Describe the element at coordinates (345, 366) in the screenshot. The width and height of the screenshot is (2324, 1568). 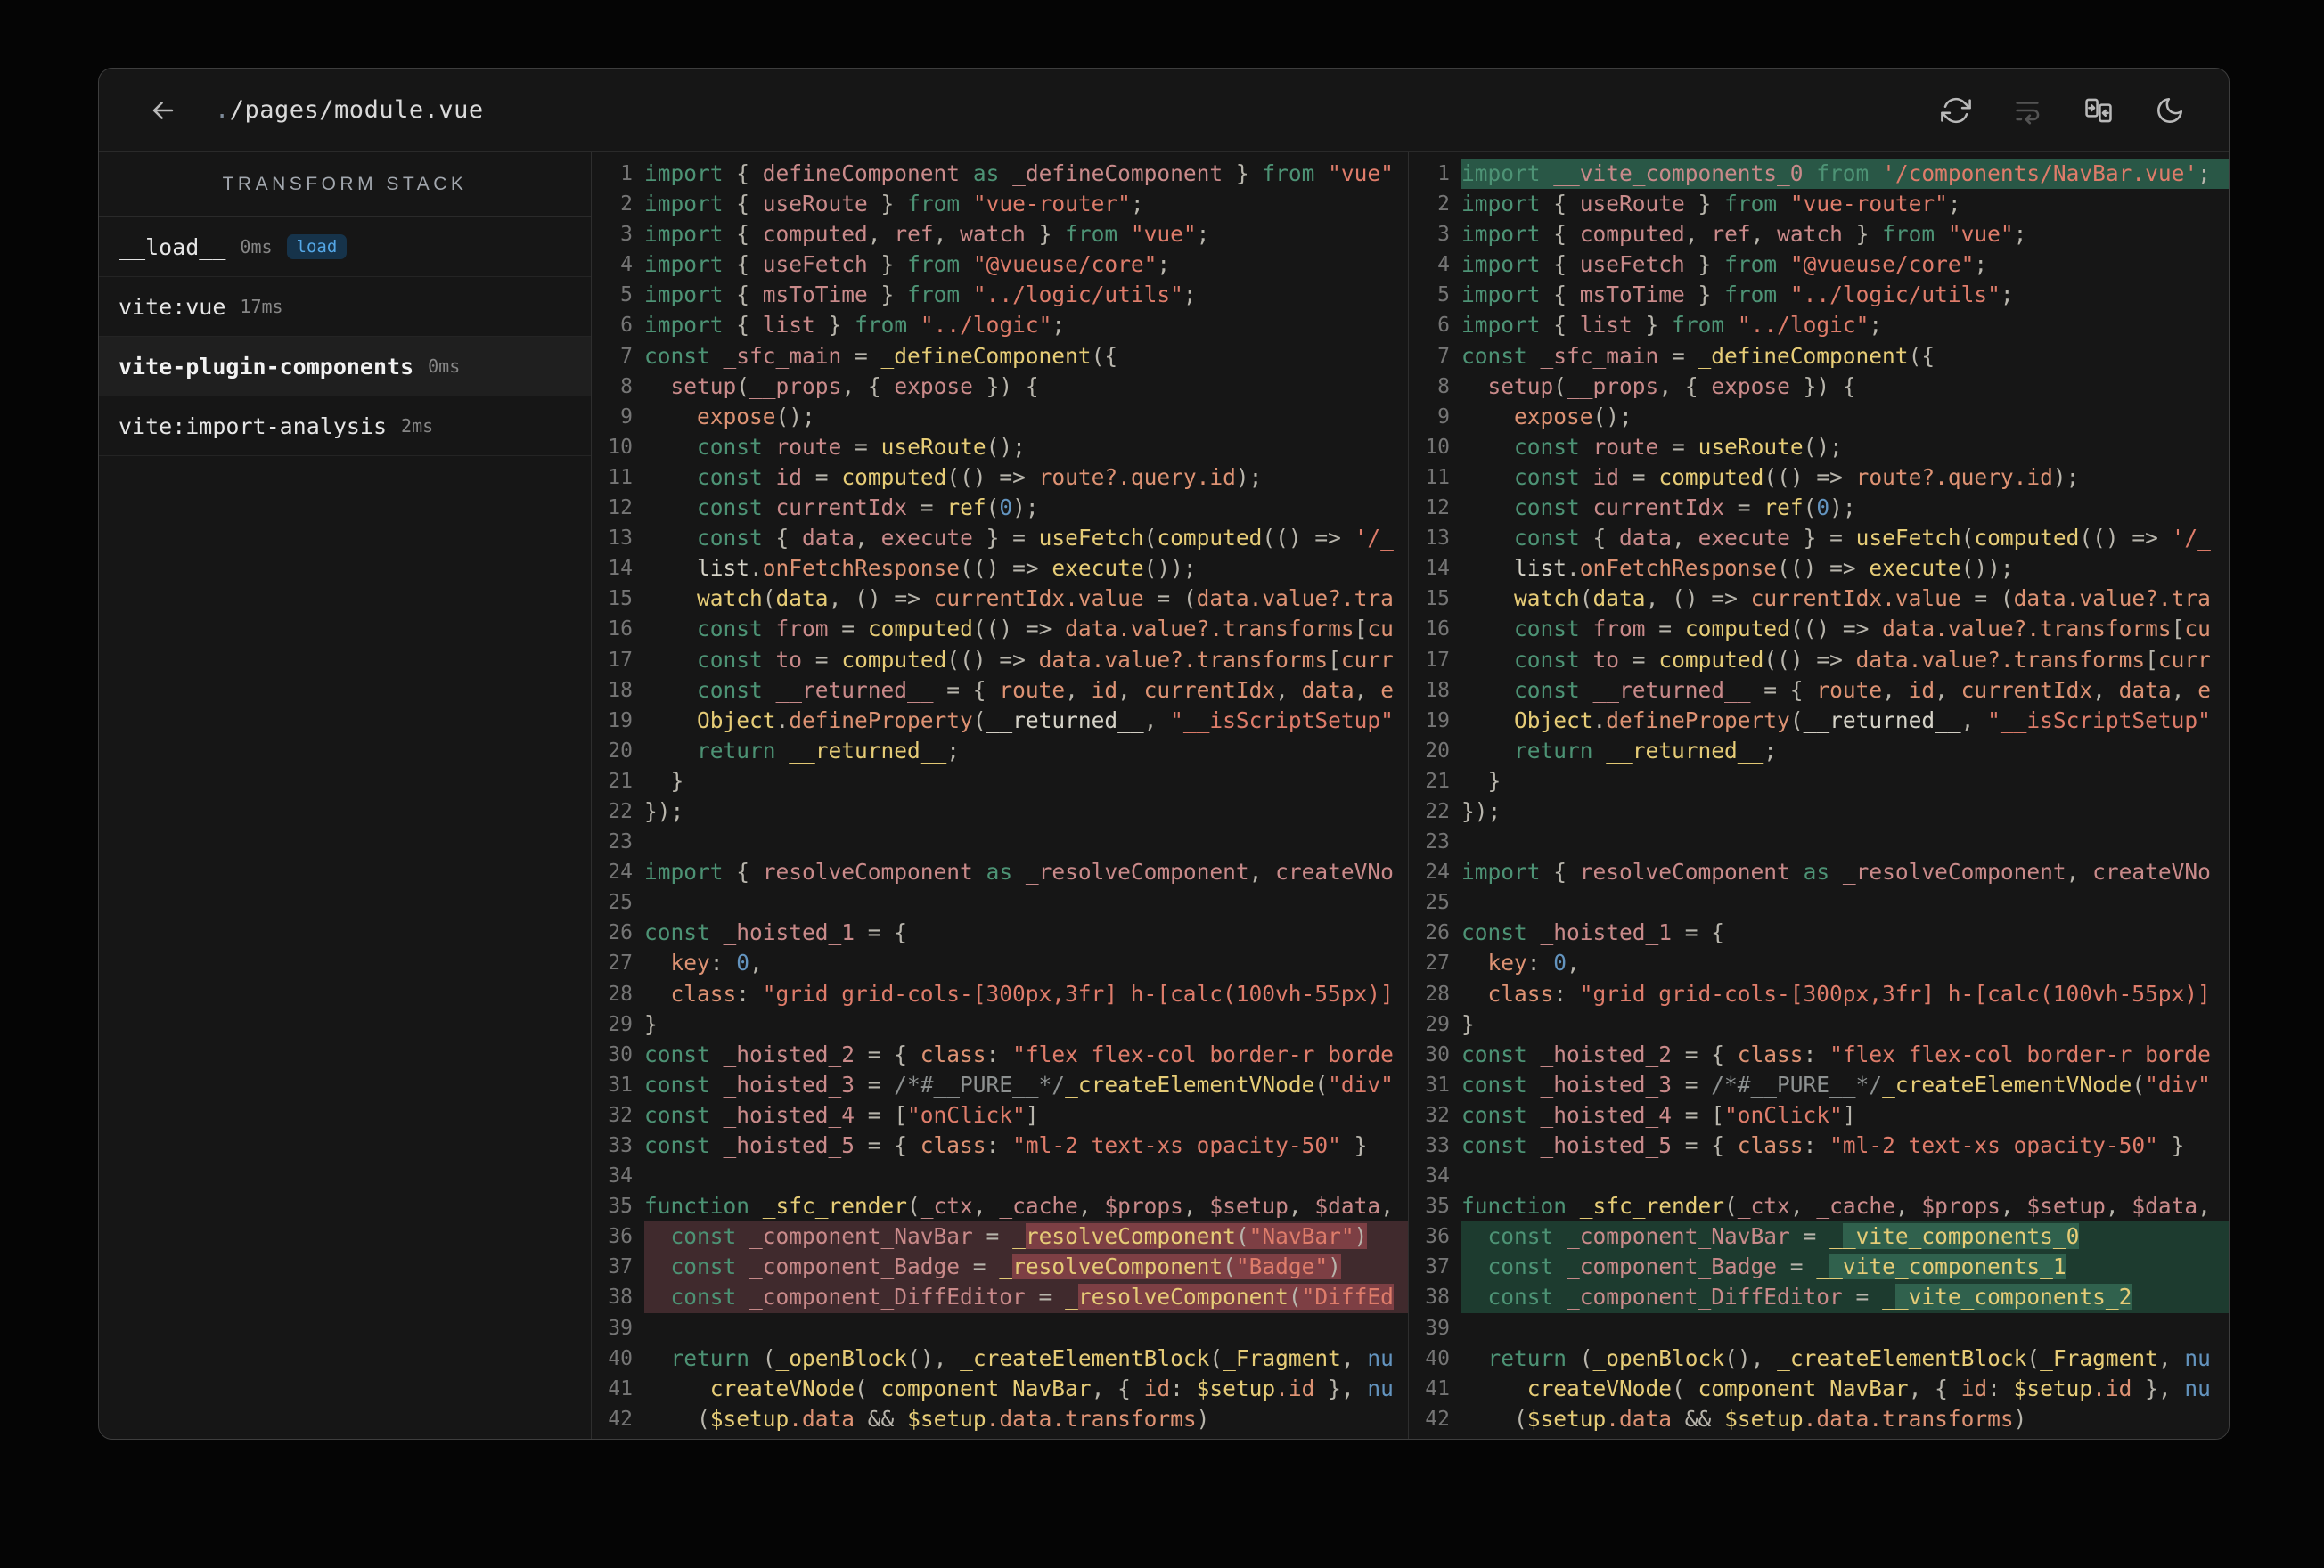
I see `plugin-item-vite-plugin-components: vite-plugin-components 0ms` at that location.